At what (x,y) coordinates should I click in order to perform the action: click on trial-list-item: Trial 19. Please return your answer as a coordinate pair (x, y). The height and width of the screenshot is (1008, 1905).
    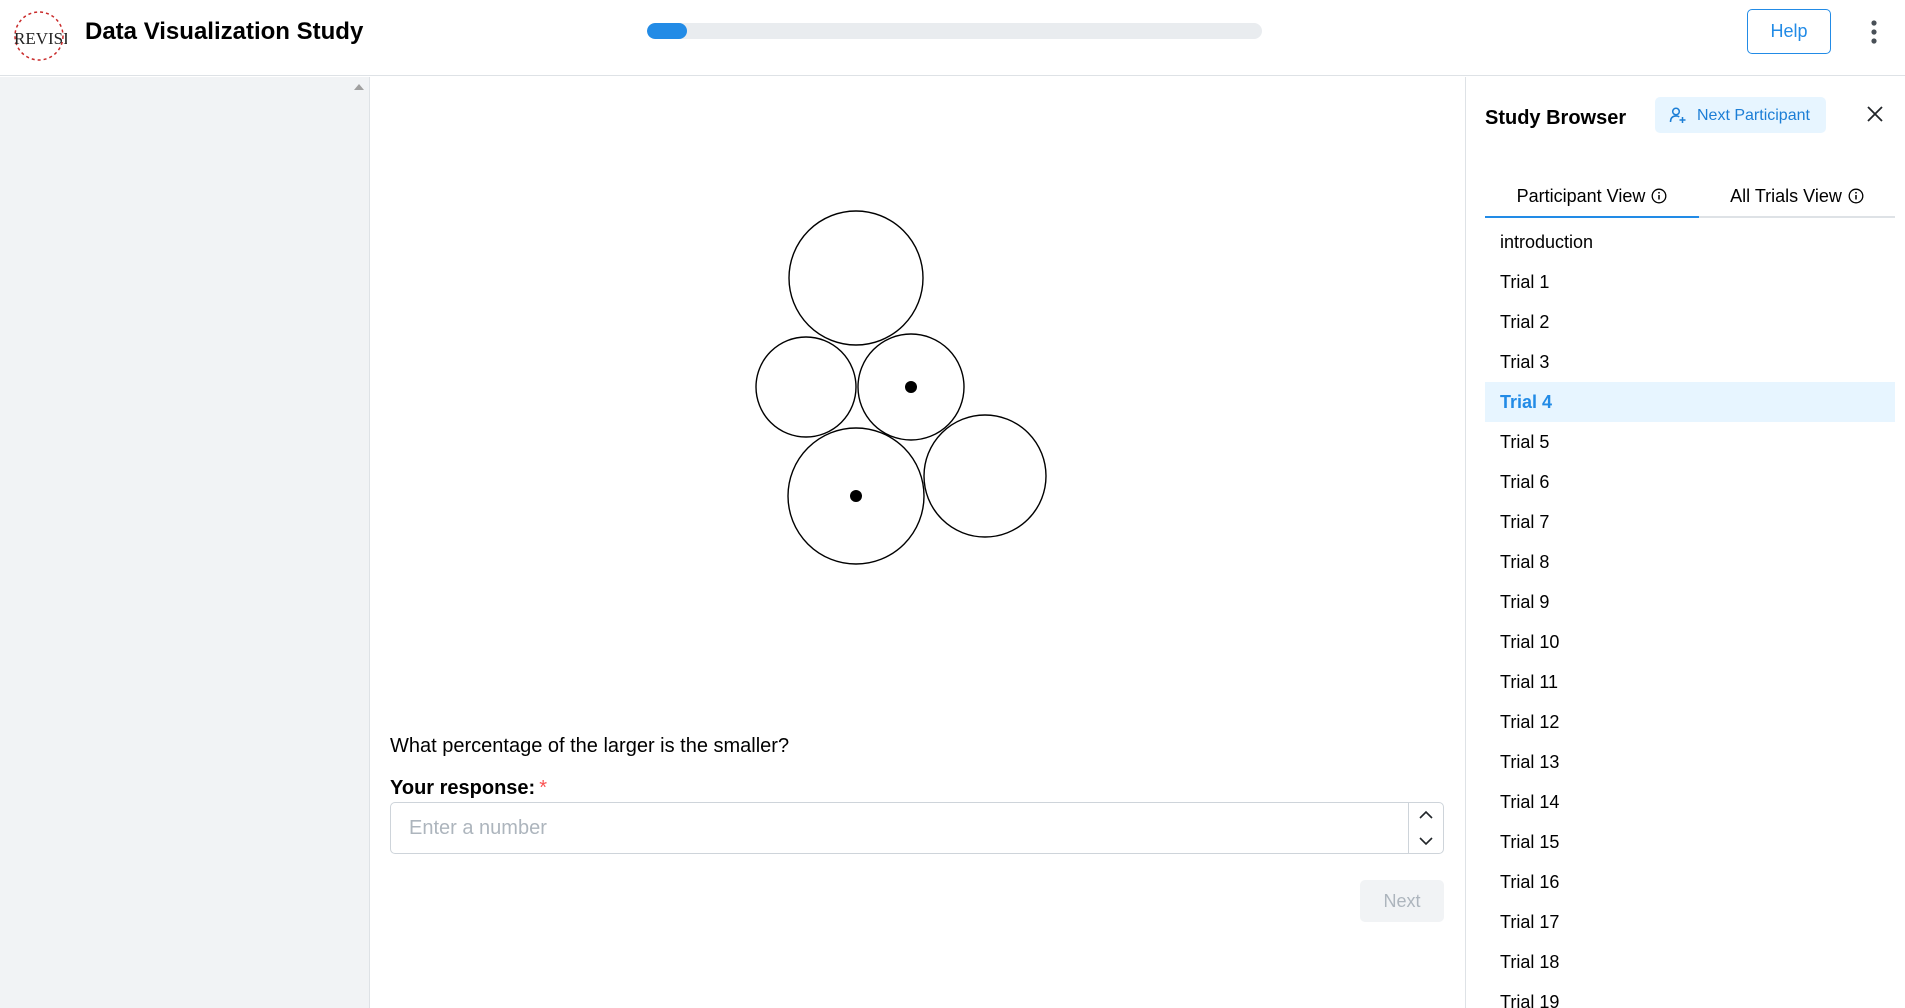
    Looking at the image, I should click on (1690, 995).